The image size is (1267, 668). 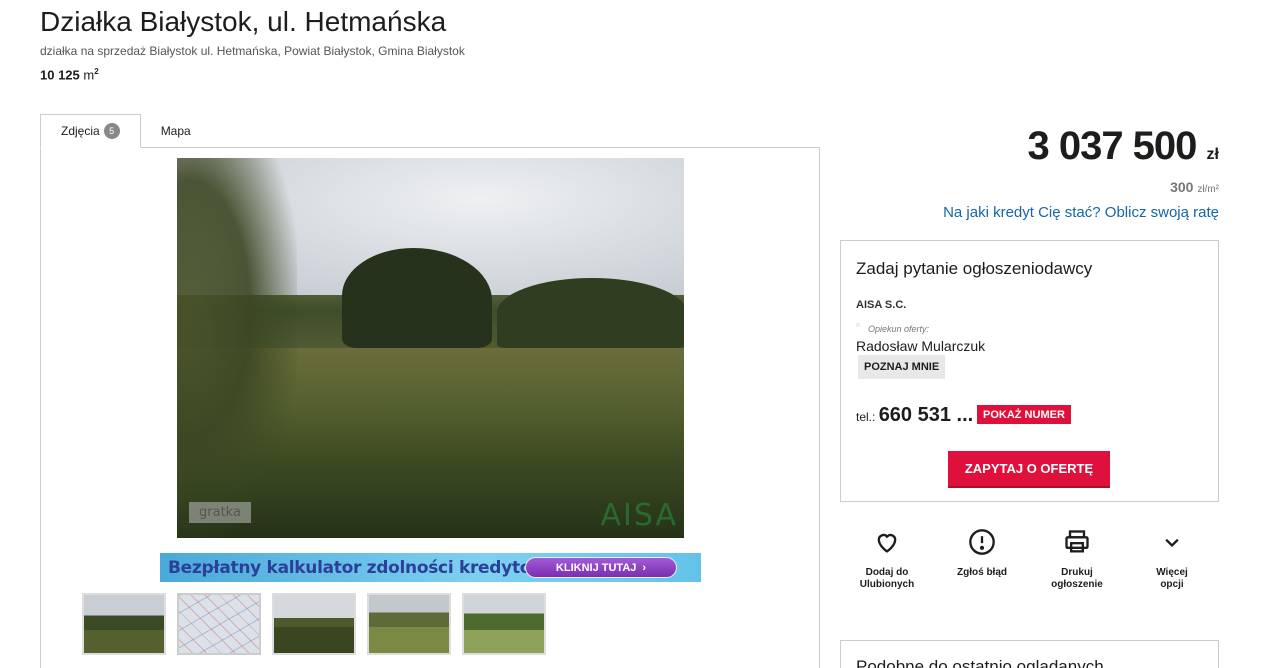 I want to click on tel-label: tel.:, so click(x=866, y=417).